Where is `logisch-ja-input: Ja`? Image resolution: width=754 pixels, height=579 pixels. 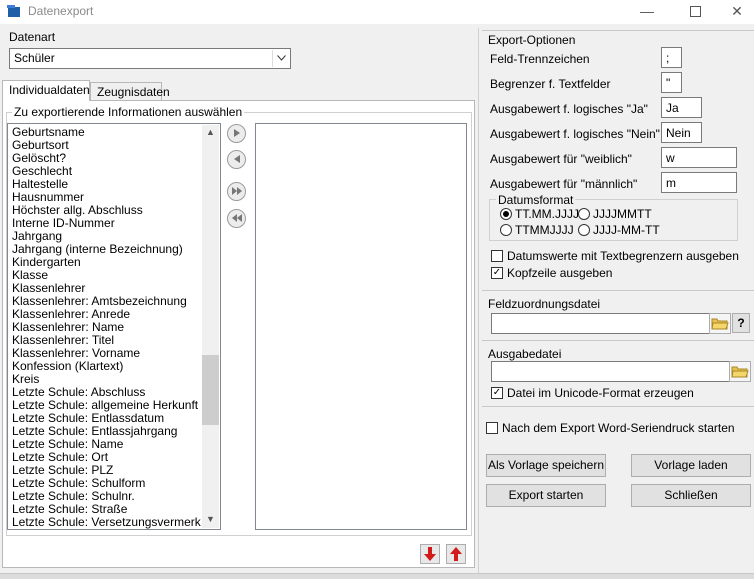
logisch-ja-input: Ja is located at coordinates (681, 107).